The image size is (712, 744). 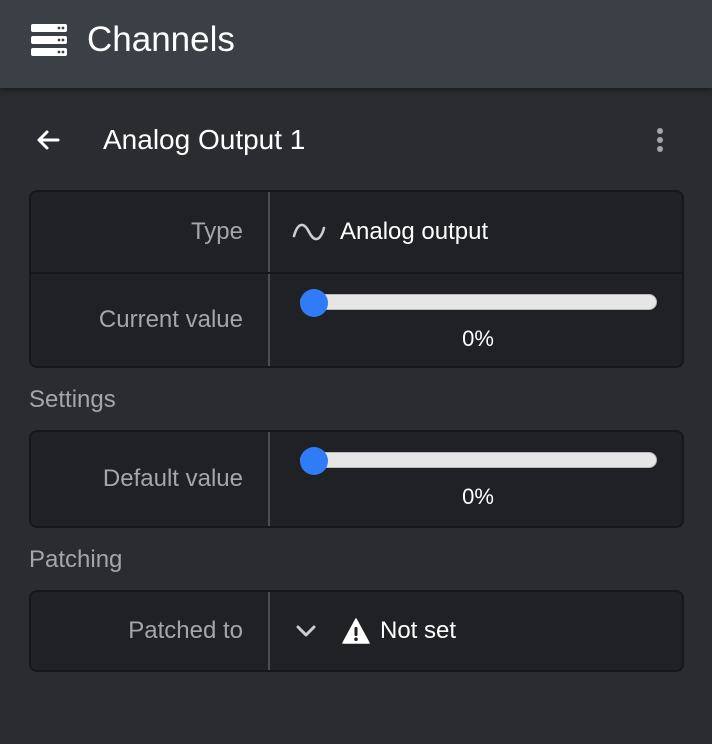 I want to click on default-value-slider, so click(x=478, y=461).